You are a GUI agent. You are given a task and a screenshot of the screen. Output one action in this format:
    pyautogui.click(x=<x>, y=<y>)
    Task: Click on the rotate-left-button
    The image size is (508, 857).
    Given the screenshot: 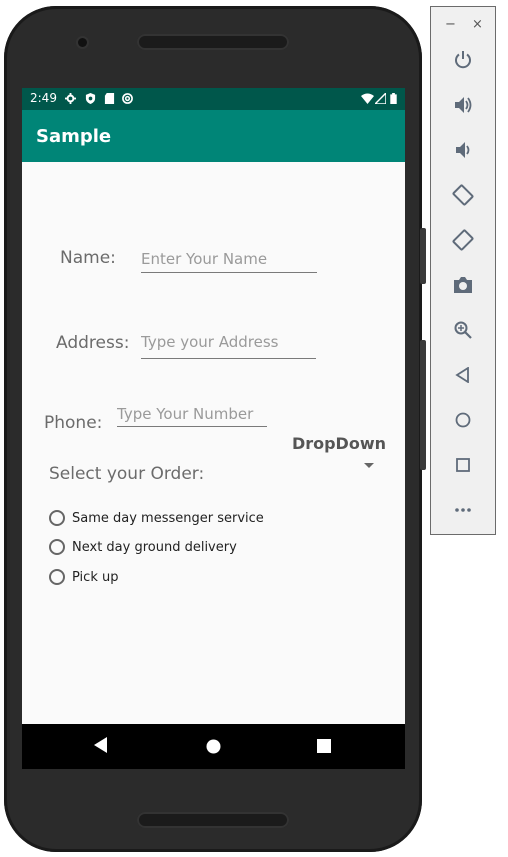 What is the action you would take?
    pyautogui.click(x=463, y=195)
    